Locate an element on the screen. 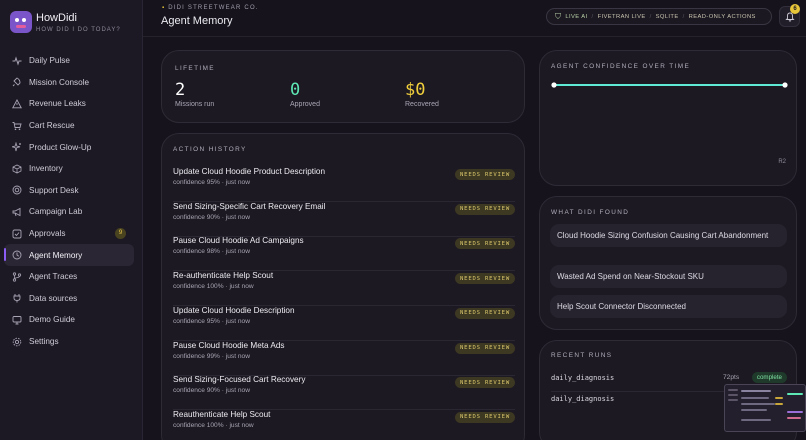 The width and height of the screenshot is (806, 440). stat-label: Approved is located at coordinates (305, 104).